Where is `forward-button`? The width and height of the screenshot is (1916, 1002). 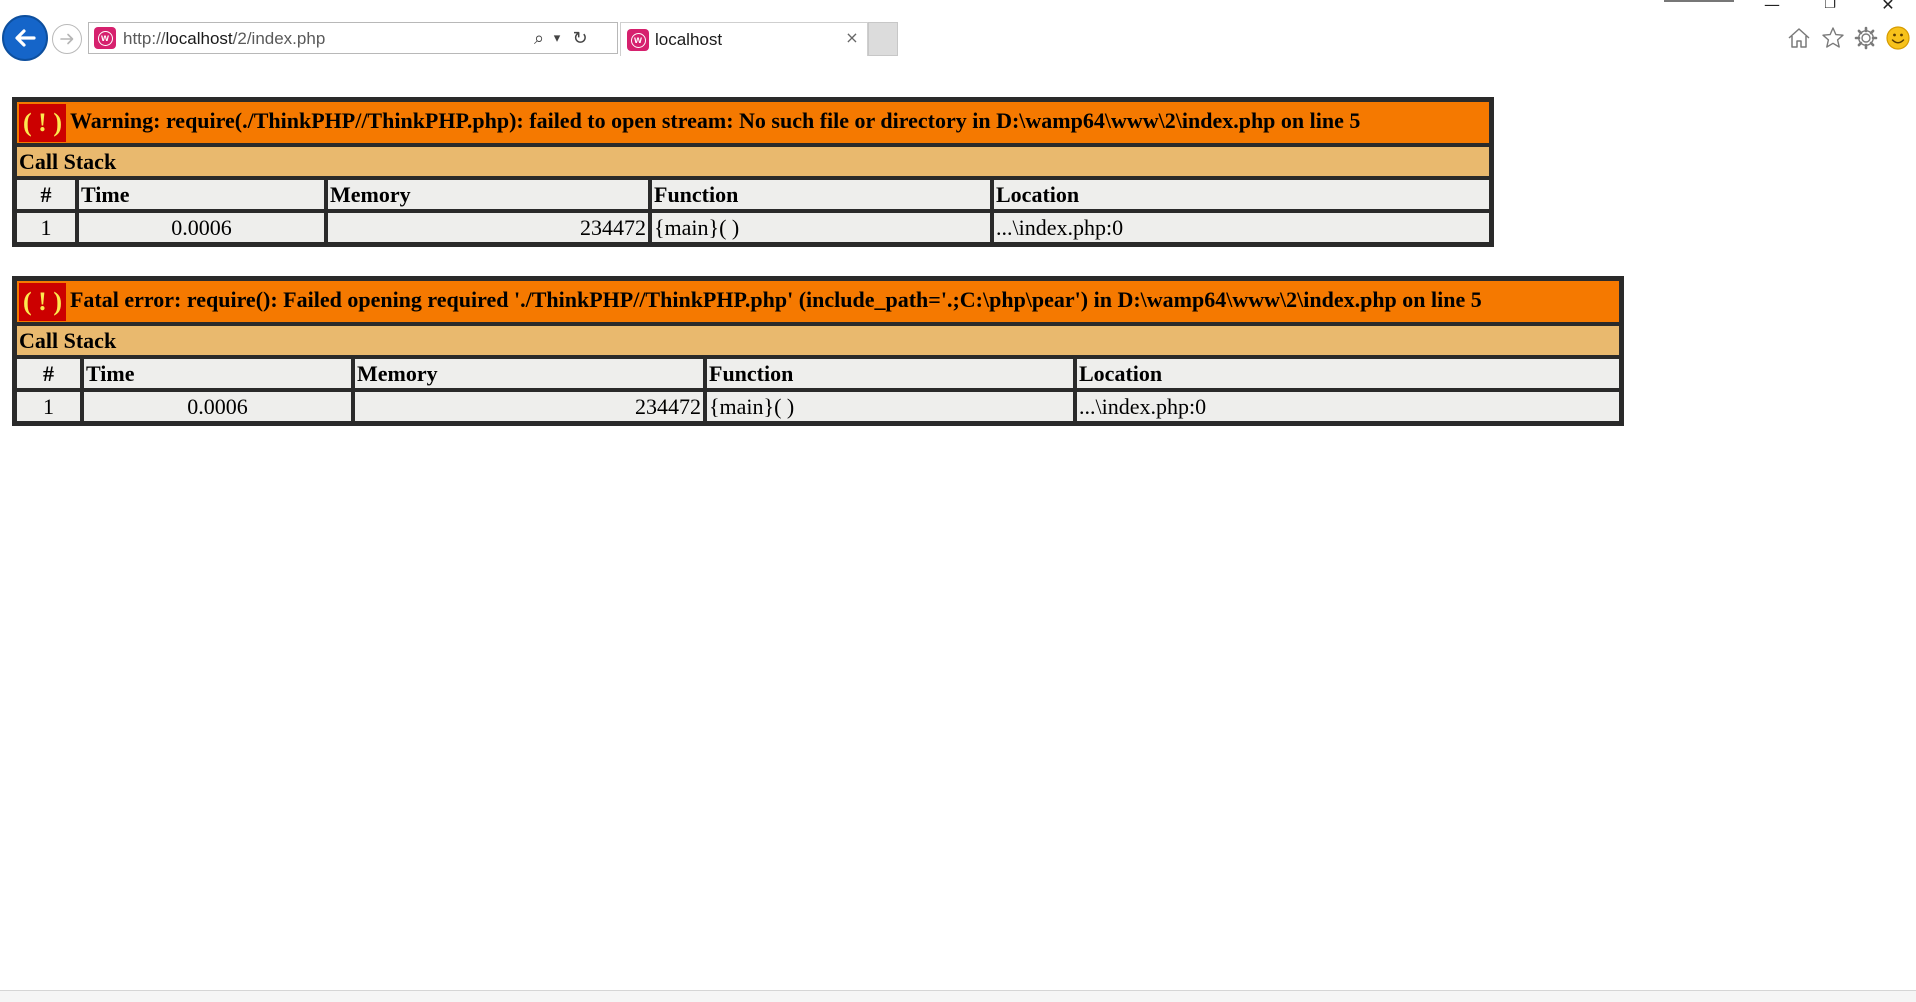 forward-button is located at coordinates (67, 39).